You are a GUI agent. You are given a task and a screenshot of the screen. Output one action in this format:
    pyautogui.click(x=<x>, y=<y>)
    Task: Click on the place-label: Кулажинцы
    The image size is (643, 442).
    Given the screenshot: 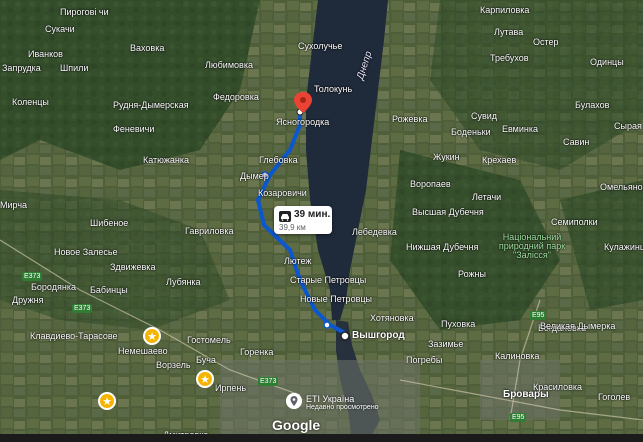 What is the action you would take?
    pyautogui.click(x=623, y=247)
    